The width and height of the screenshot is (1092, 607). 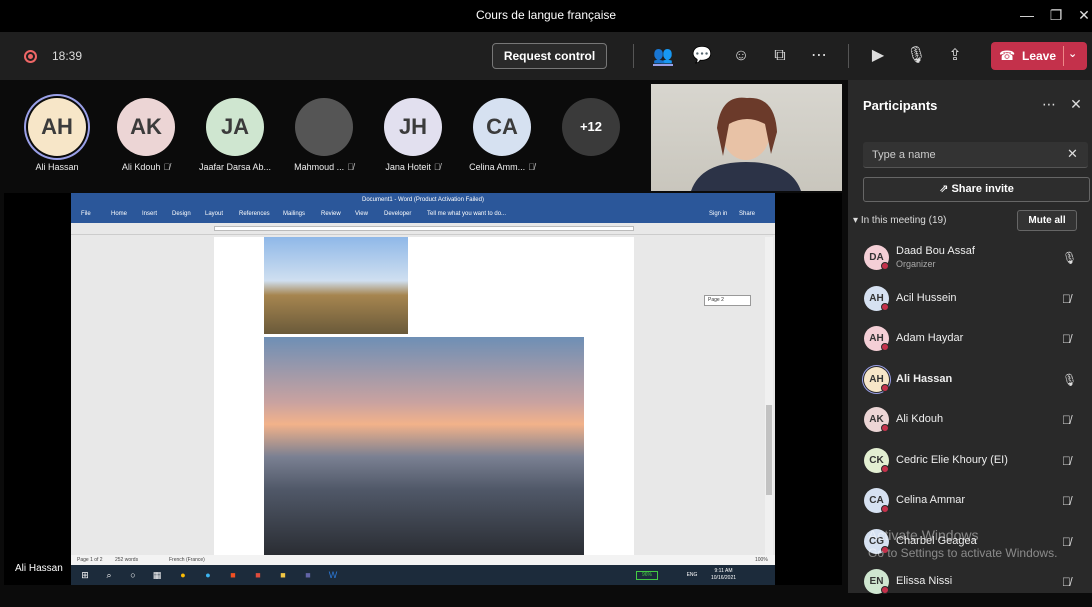 I want to click on leave-button: ☎ Leave ⌄, so click(x=1039, y=56).